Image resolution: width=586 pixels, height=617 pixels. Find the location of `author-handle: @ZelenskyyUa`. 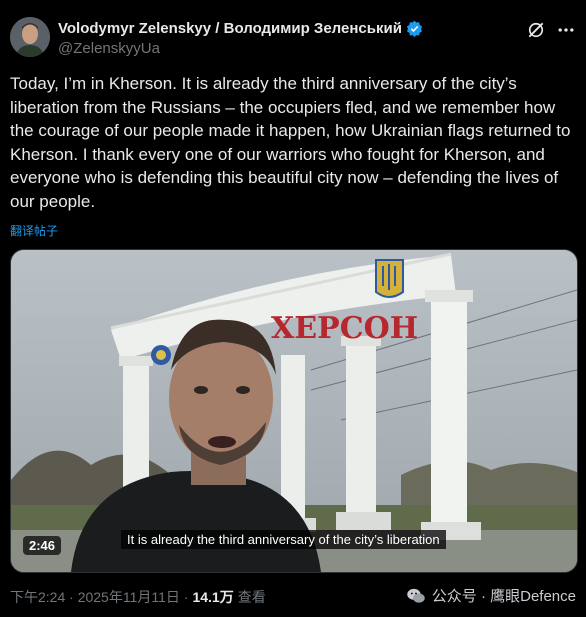

author-handle: @ZelenskyyUa is located at coordinates (109, 48).